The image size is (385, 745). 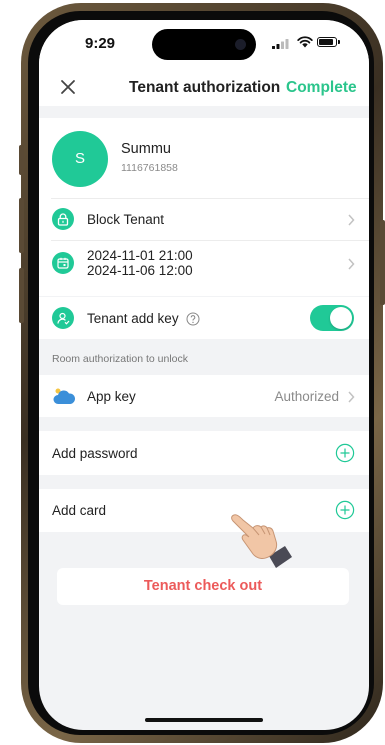 What do you see at coordinates (63, 219) in the screenshot?
I see `lock-icon` at bounding box center [63, 219].